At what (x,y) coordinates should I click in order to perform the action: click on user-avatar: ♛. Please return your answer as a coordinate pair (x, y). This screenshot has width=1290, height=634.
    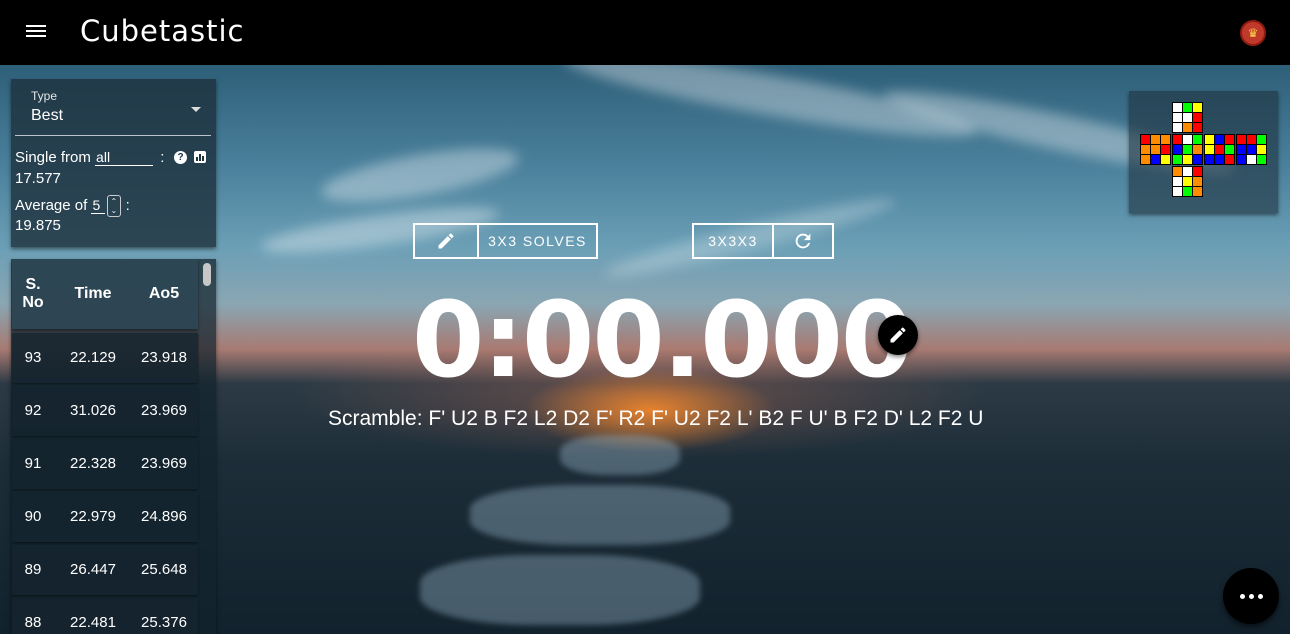
    Looking at the image, I should click on (1253, 33).